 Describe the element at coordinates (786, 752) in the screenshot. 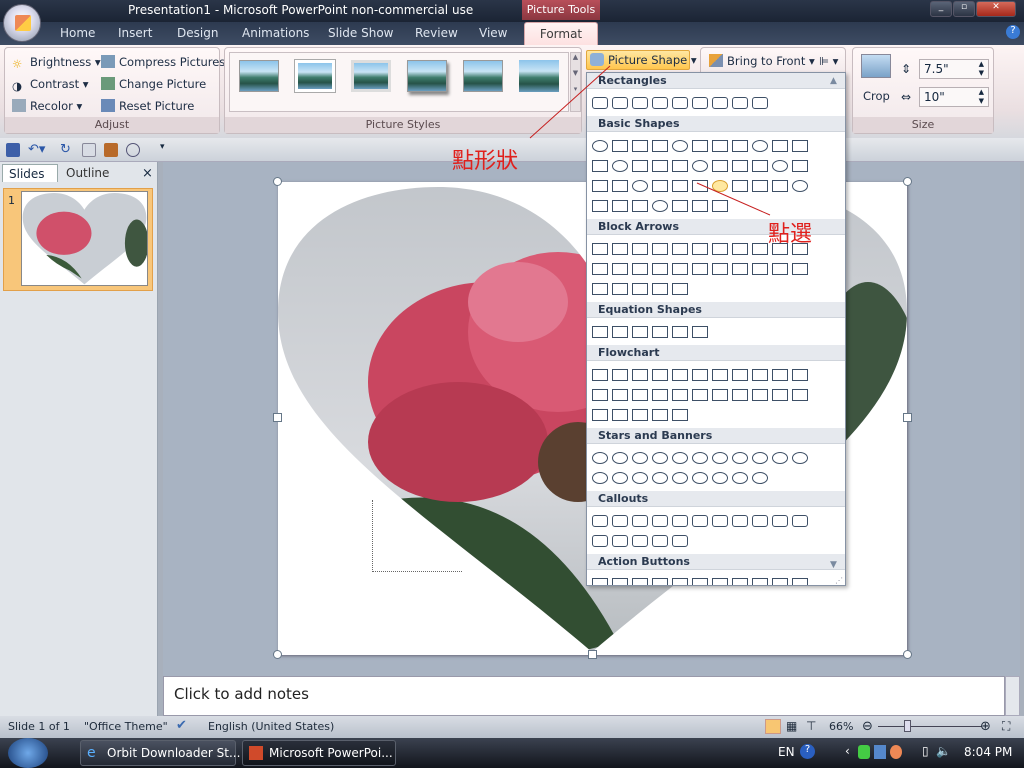

I see `language-indicator: EN` at that location.